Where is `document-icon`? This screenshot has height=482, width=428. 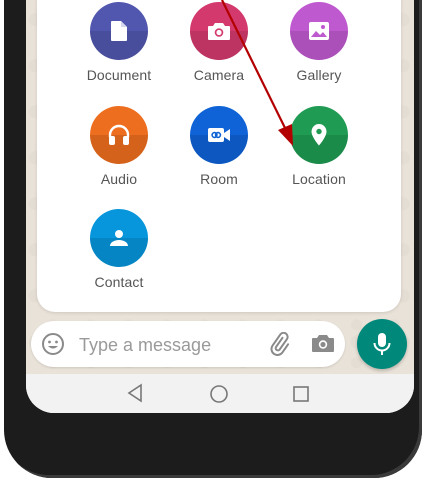 document-icon is located at coordinates (119, 31).